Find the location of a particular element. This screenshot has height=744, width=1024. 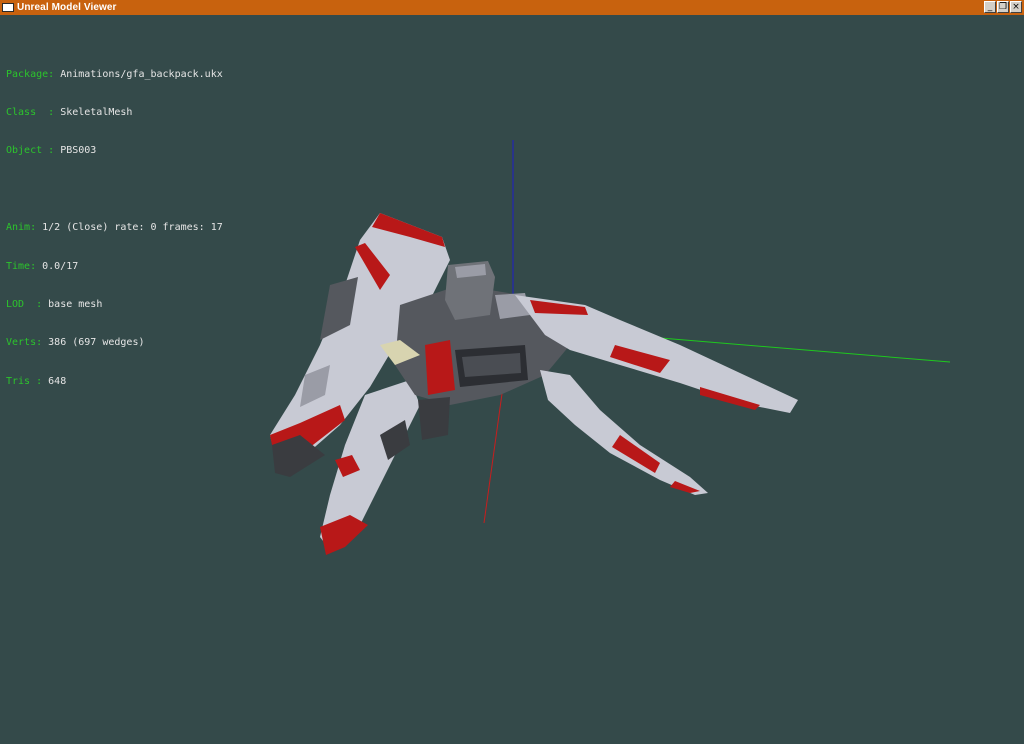

window-title: Unreal Model Viewer is located at coordinates (67, 7).